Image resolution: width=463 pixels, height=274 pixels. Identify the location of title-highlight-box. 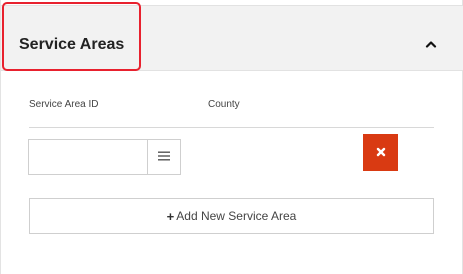
(71, 36).